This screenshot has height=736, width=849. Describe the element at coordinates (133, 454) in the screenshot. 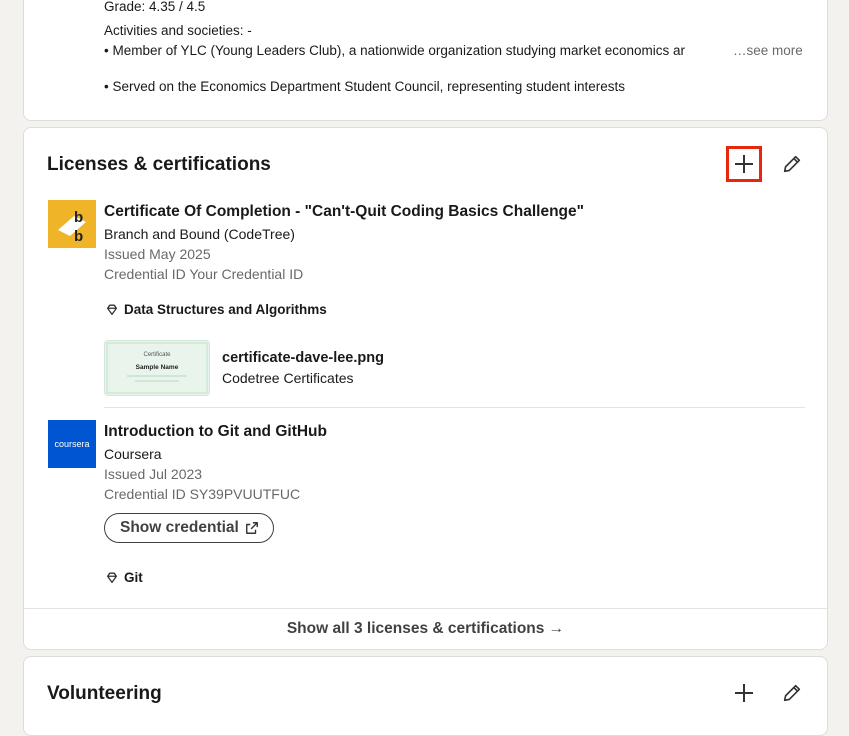

I see `cert-issuer-2: Coursera` at that location.